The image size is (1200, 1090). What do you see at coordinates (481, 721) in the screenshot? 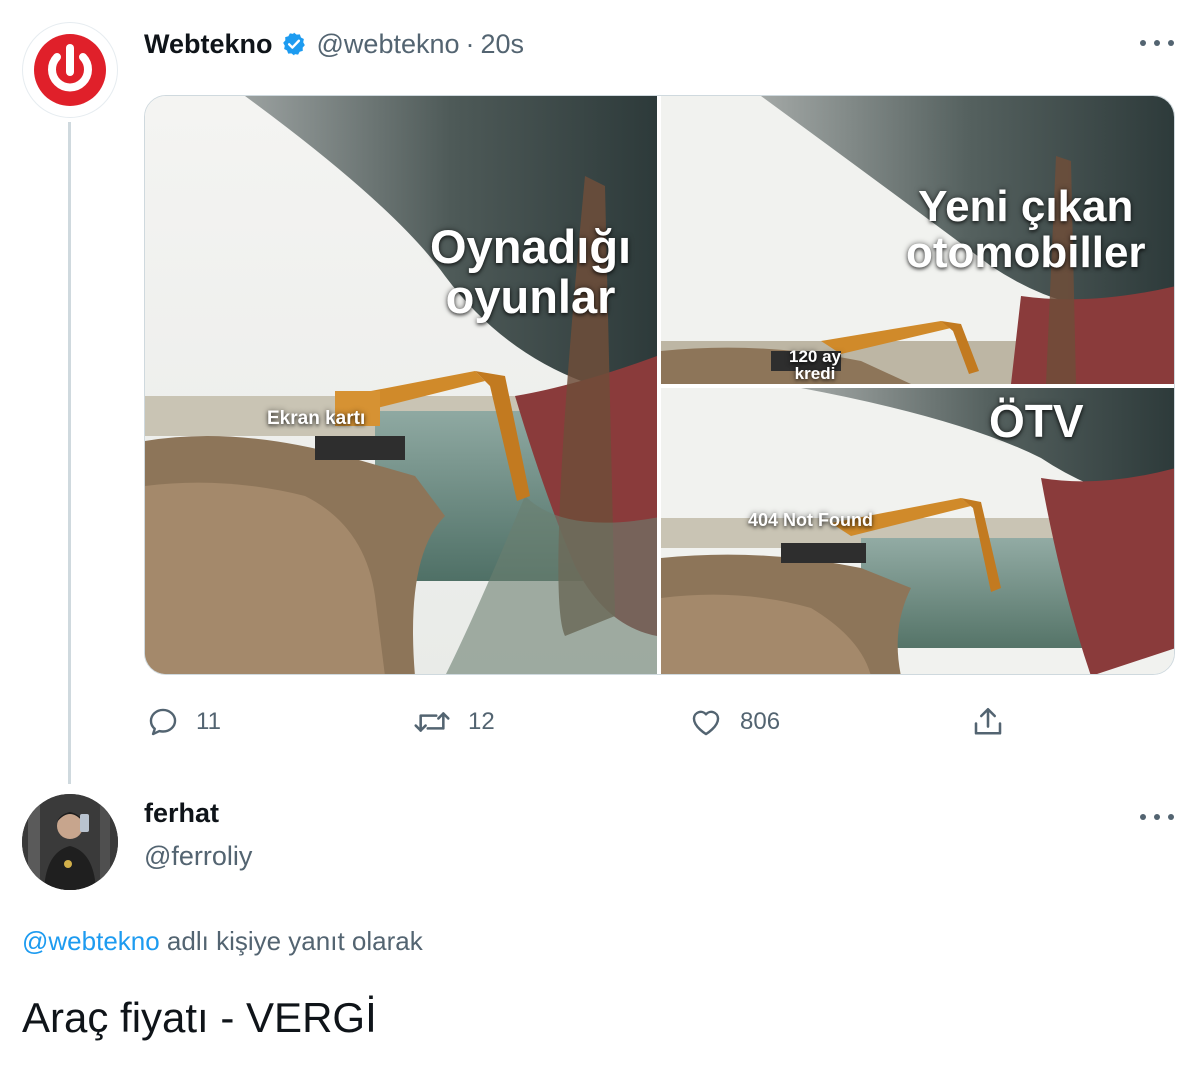
I see `retweet-count: 12` at bounding box center [481, 721].